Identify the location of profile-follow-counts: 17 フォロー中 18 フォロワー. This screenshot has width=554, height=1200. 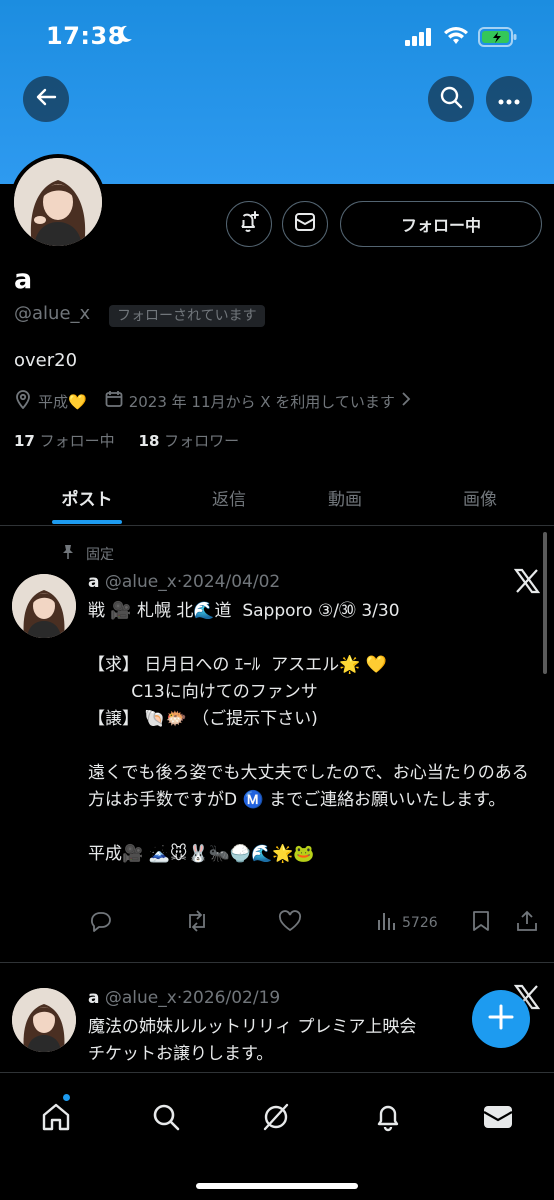
(126, 440).